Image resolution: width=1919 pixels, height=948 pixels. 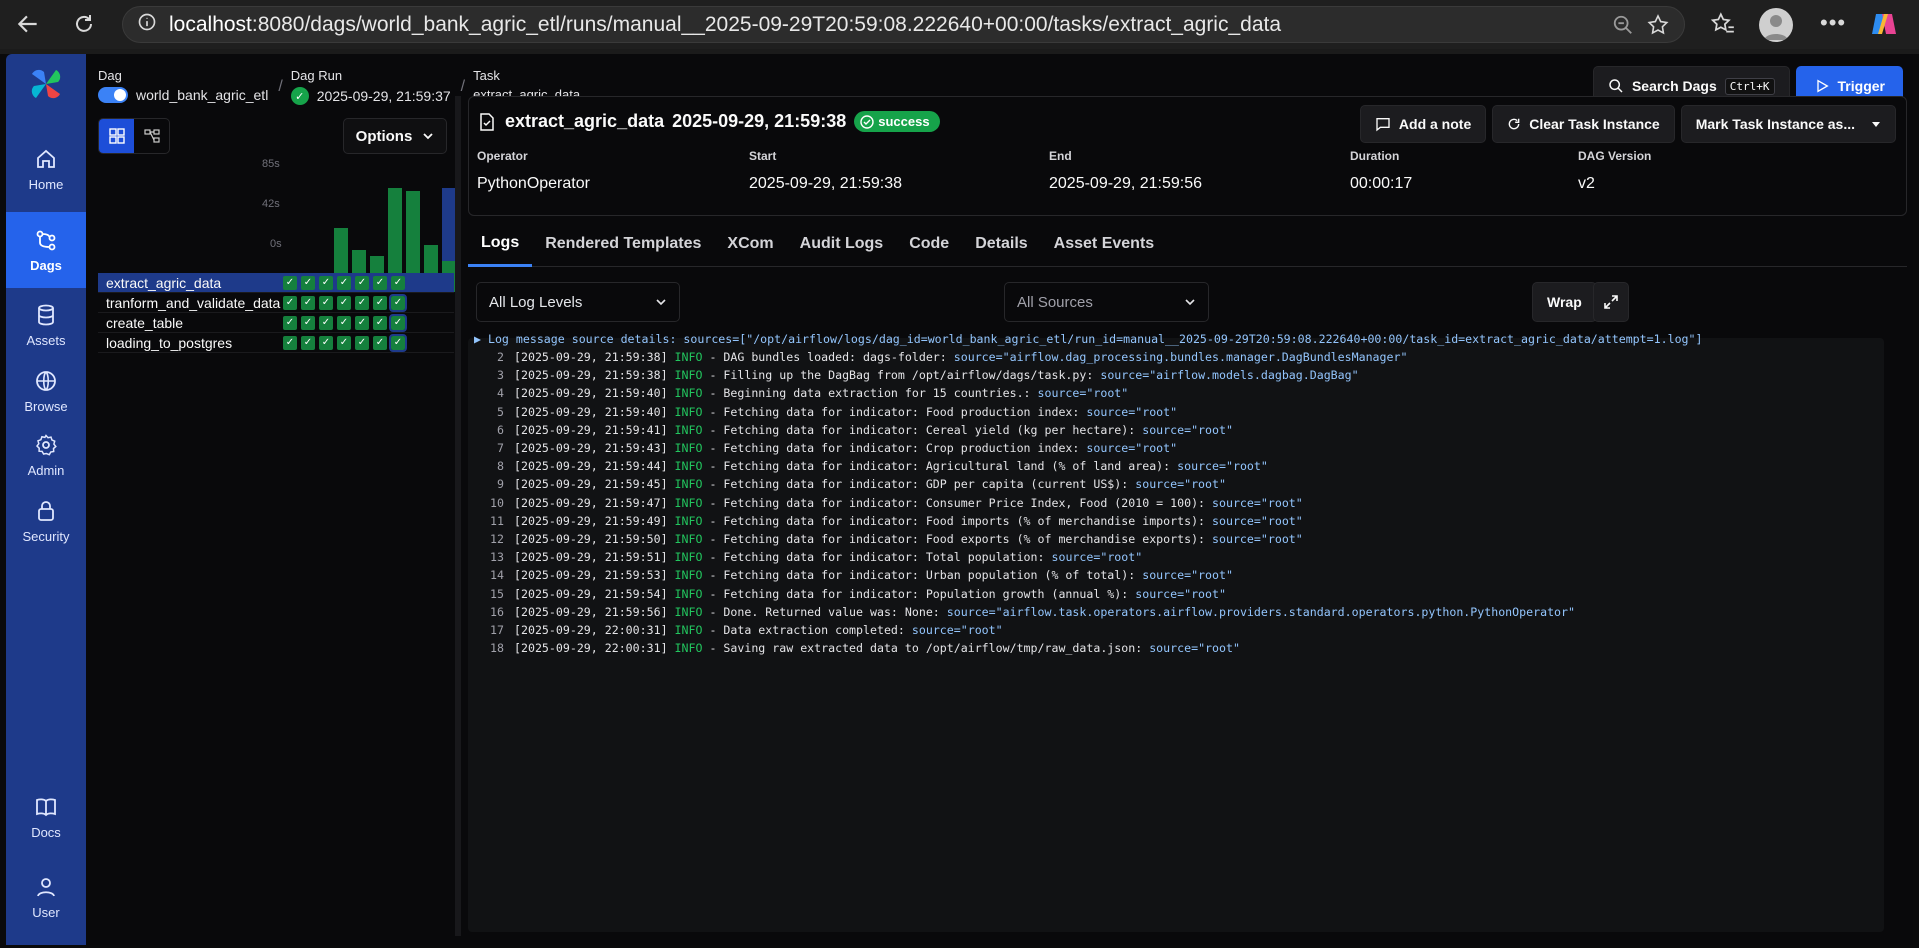 I want to click on breadcrumb-dag-value: world_bank_agric_etl, so click(x=202, y=95).